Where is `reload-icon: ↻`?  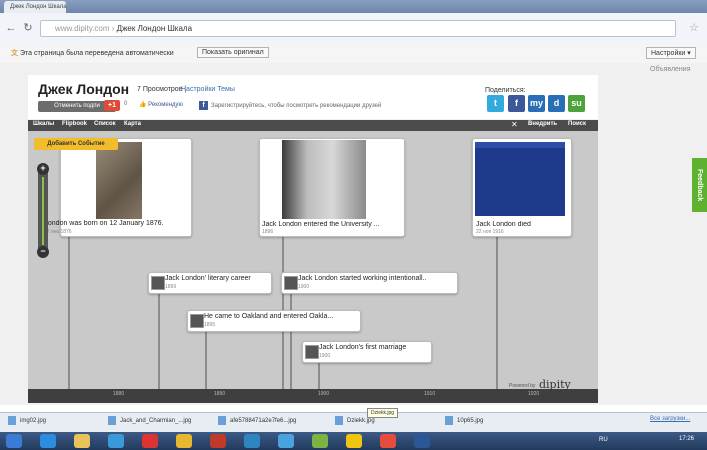 reload-icon: ↻ is located at coordinates (28, 28).